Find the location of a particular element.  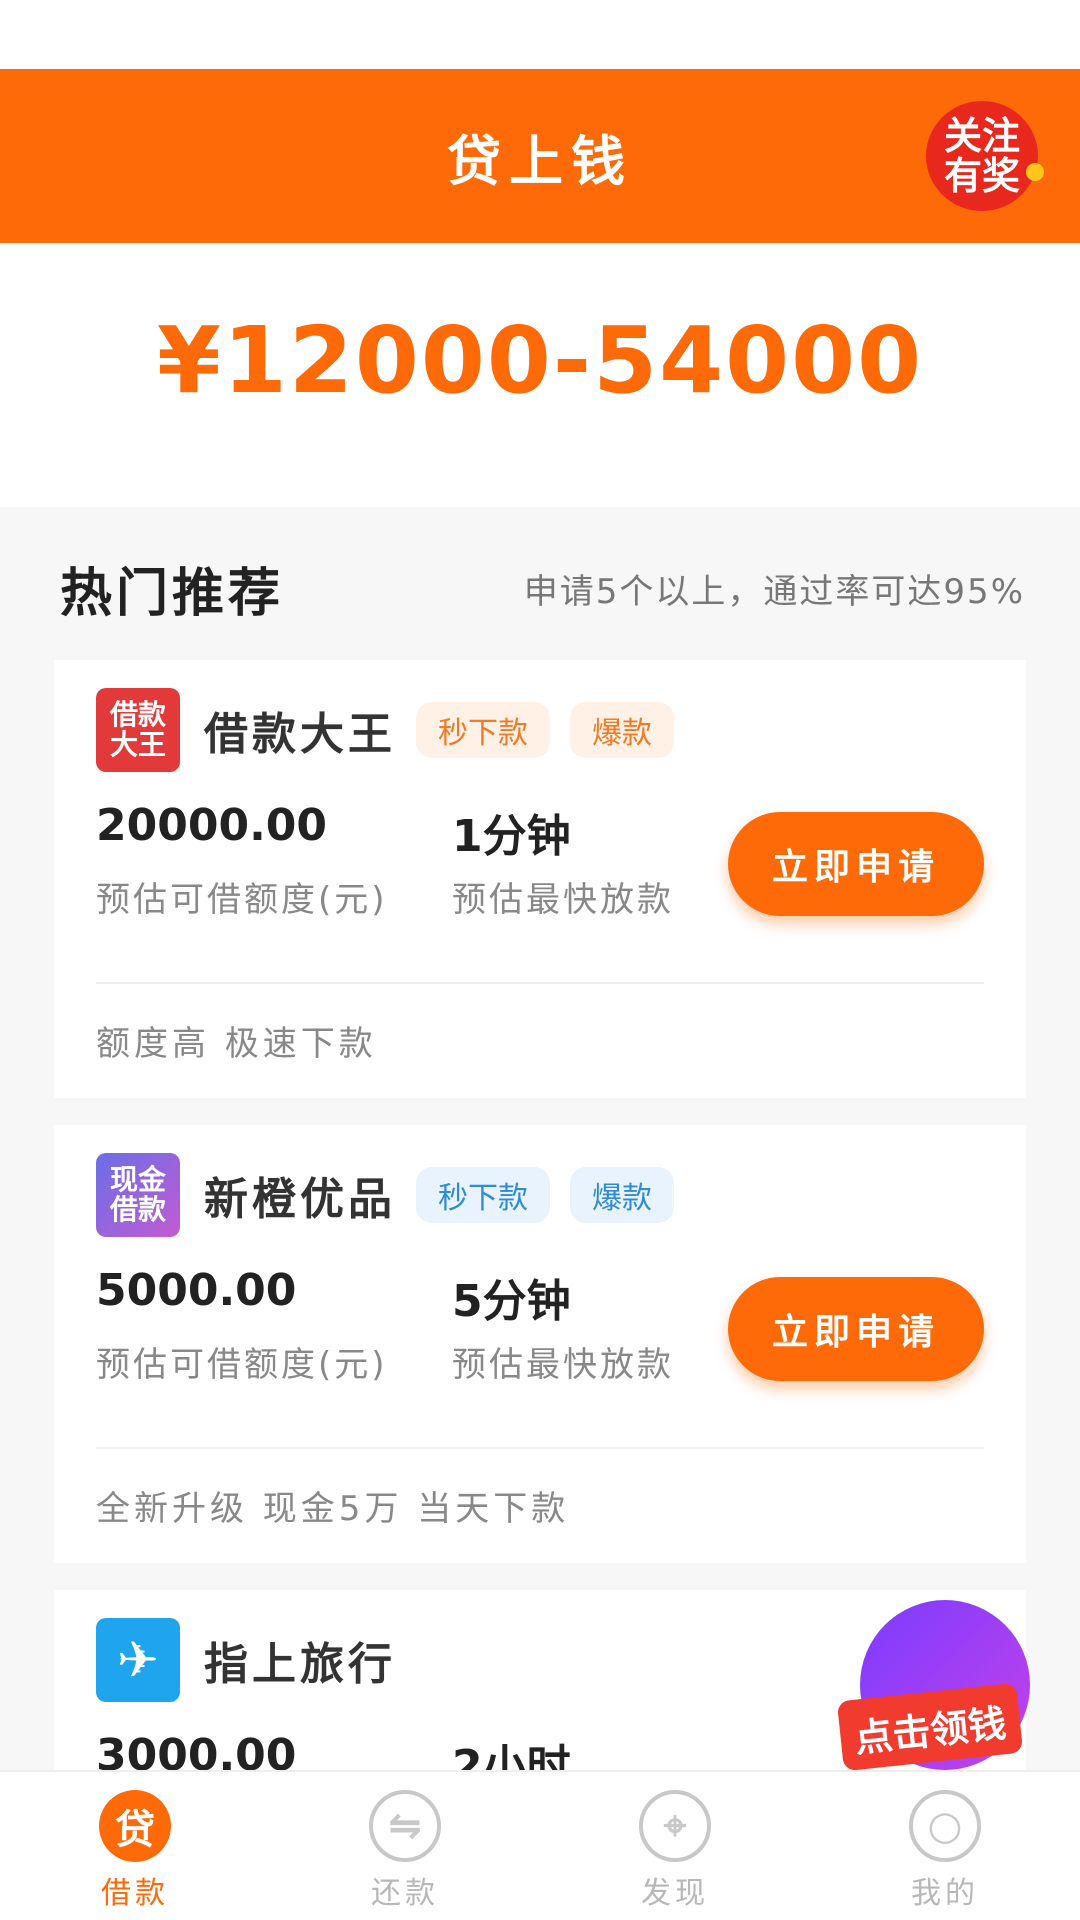

product-logo: 现金 借款 is located at coordinates (138, 1195).